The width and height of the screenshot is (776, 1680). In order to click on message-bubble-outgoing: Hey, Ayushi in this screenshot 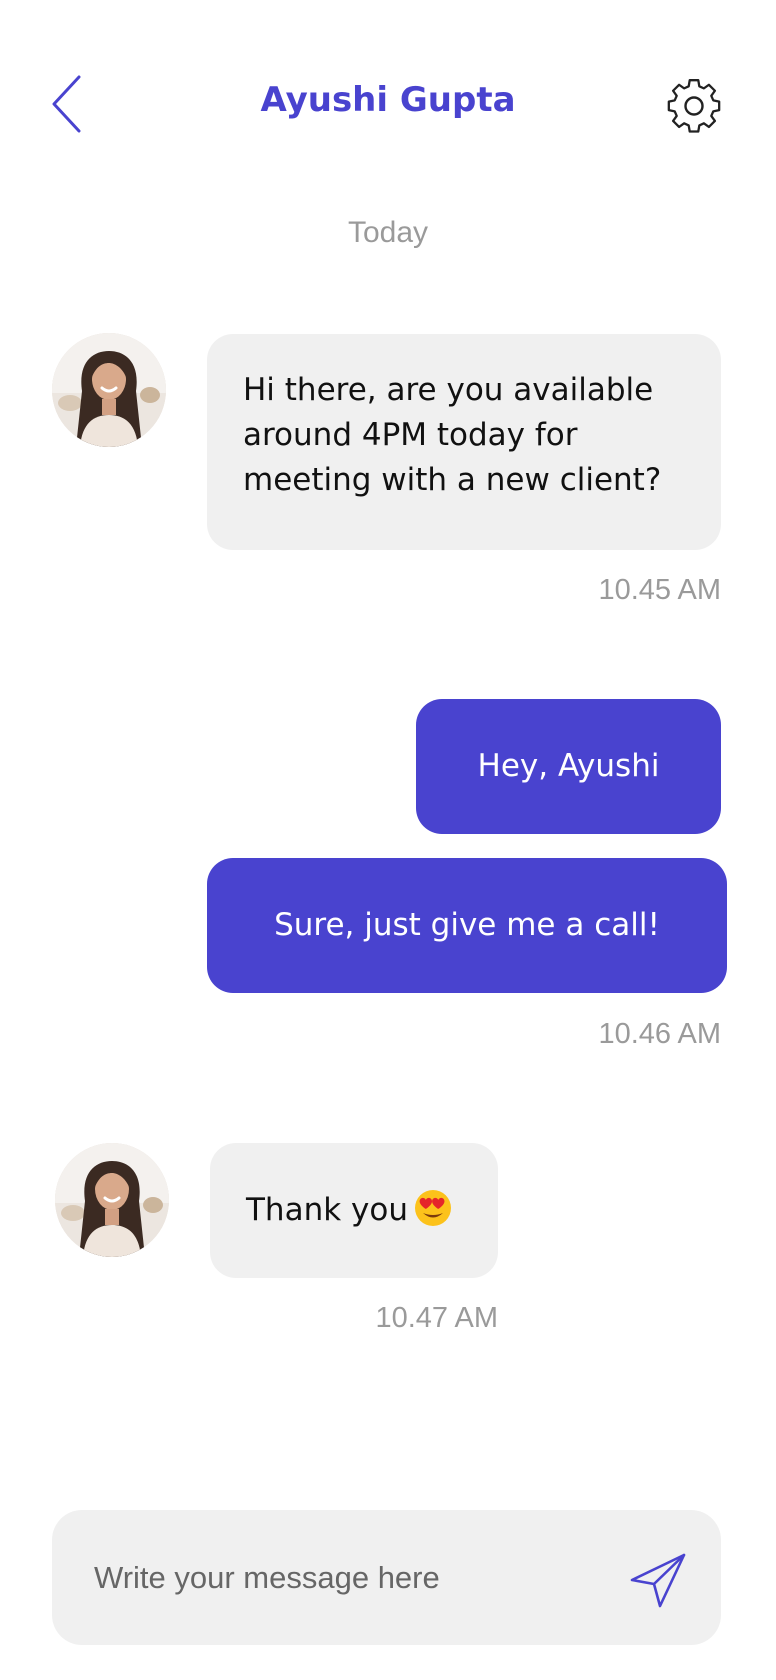, I will do `click(568, 766)`.